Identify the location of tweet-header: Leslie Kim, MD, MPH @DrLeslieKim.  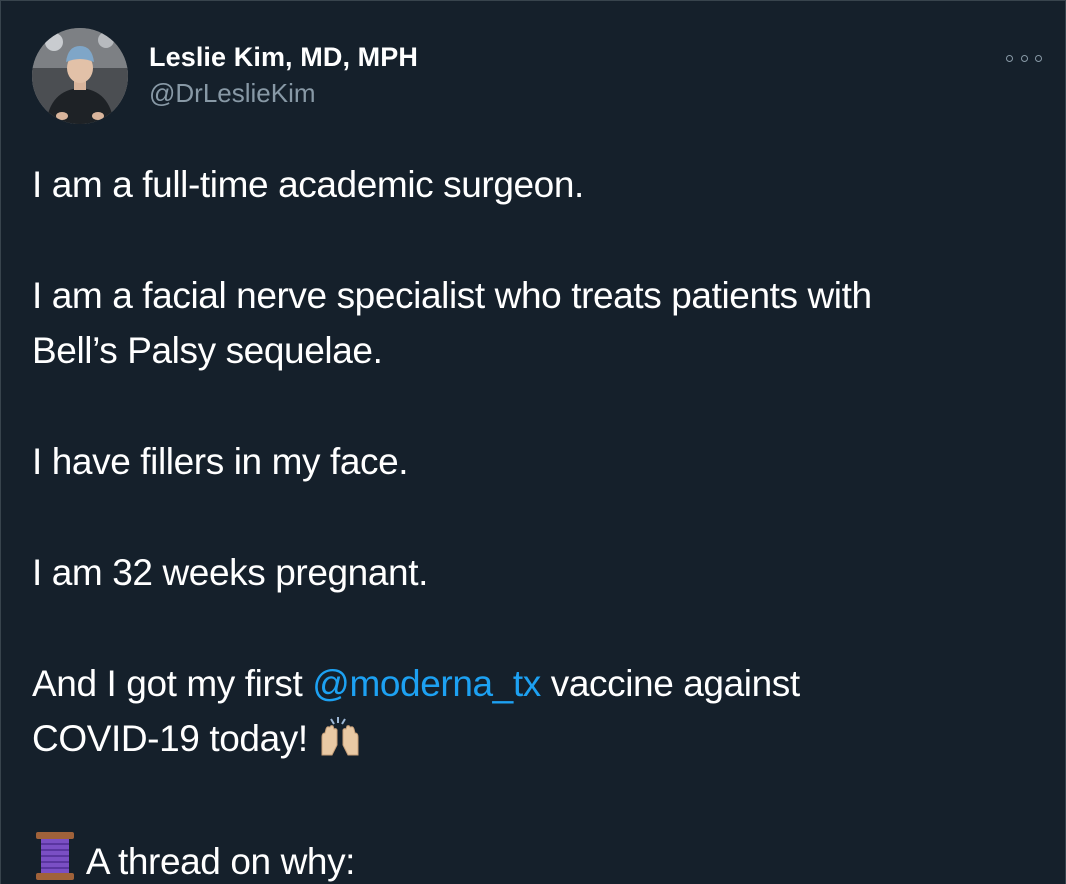
(537, 76).